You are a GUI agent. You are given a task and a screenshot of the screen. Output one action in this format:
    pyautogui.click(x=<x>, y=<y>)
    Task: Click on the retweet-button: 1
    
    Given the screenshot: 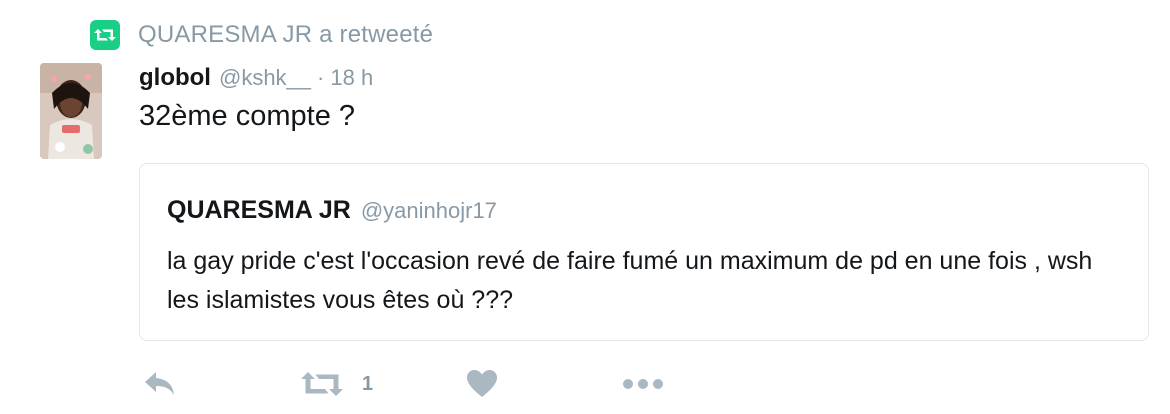 What is the action you would take?
    pyautogui.click(x=336, y=384)
    